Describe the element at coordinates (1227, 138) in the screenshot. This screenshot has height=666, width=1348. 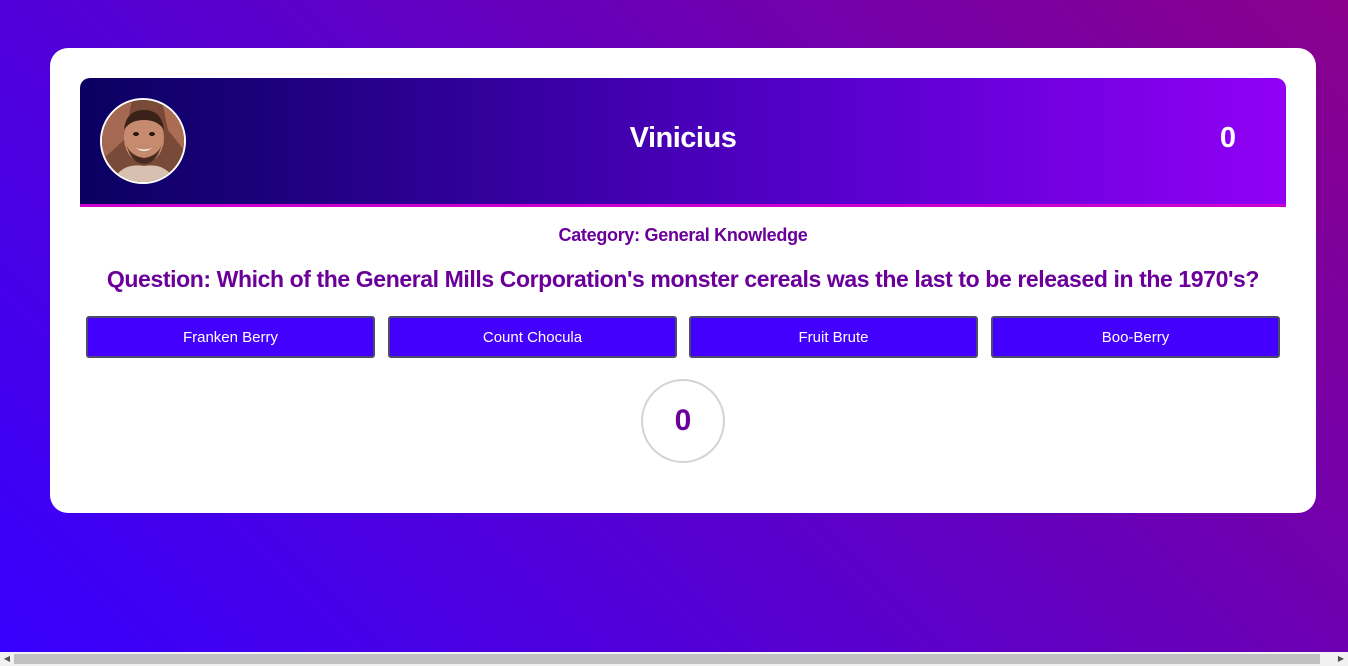
I see `player-score: 0` at that location.